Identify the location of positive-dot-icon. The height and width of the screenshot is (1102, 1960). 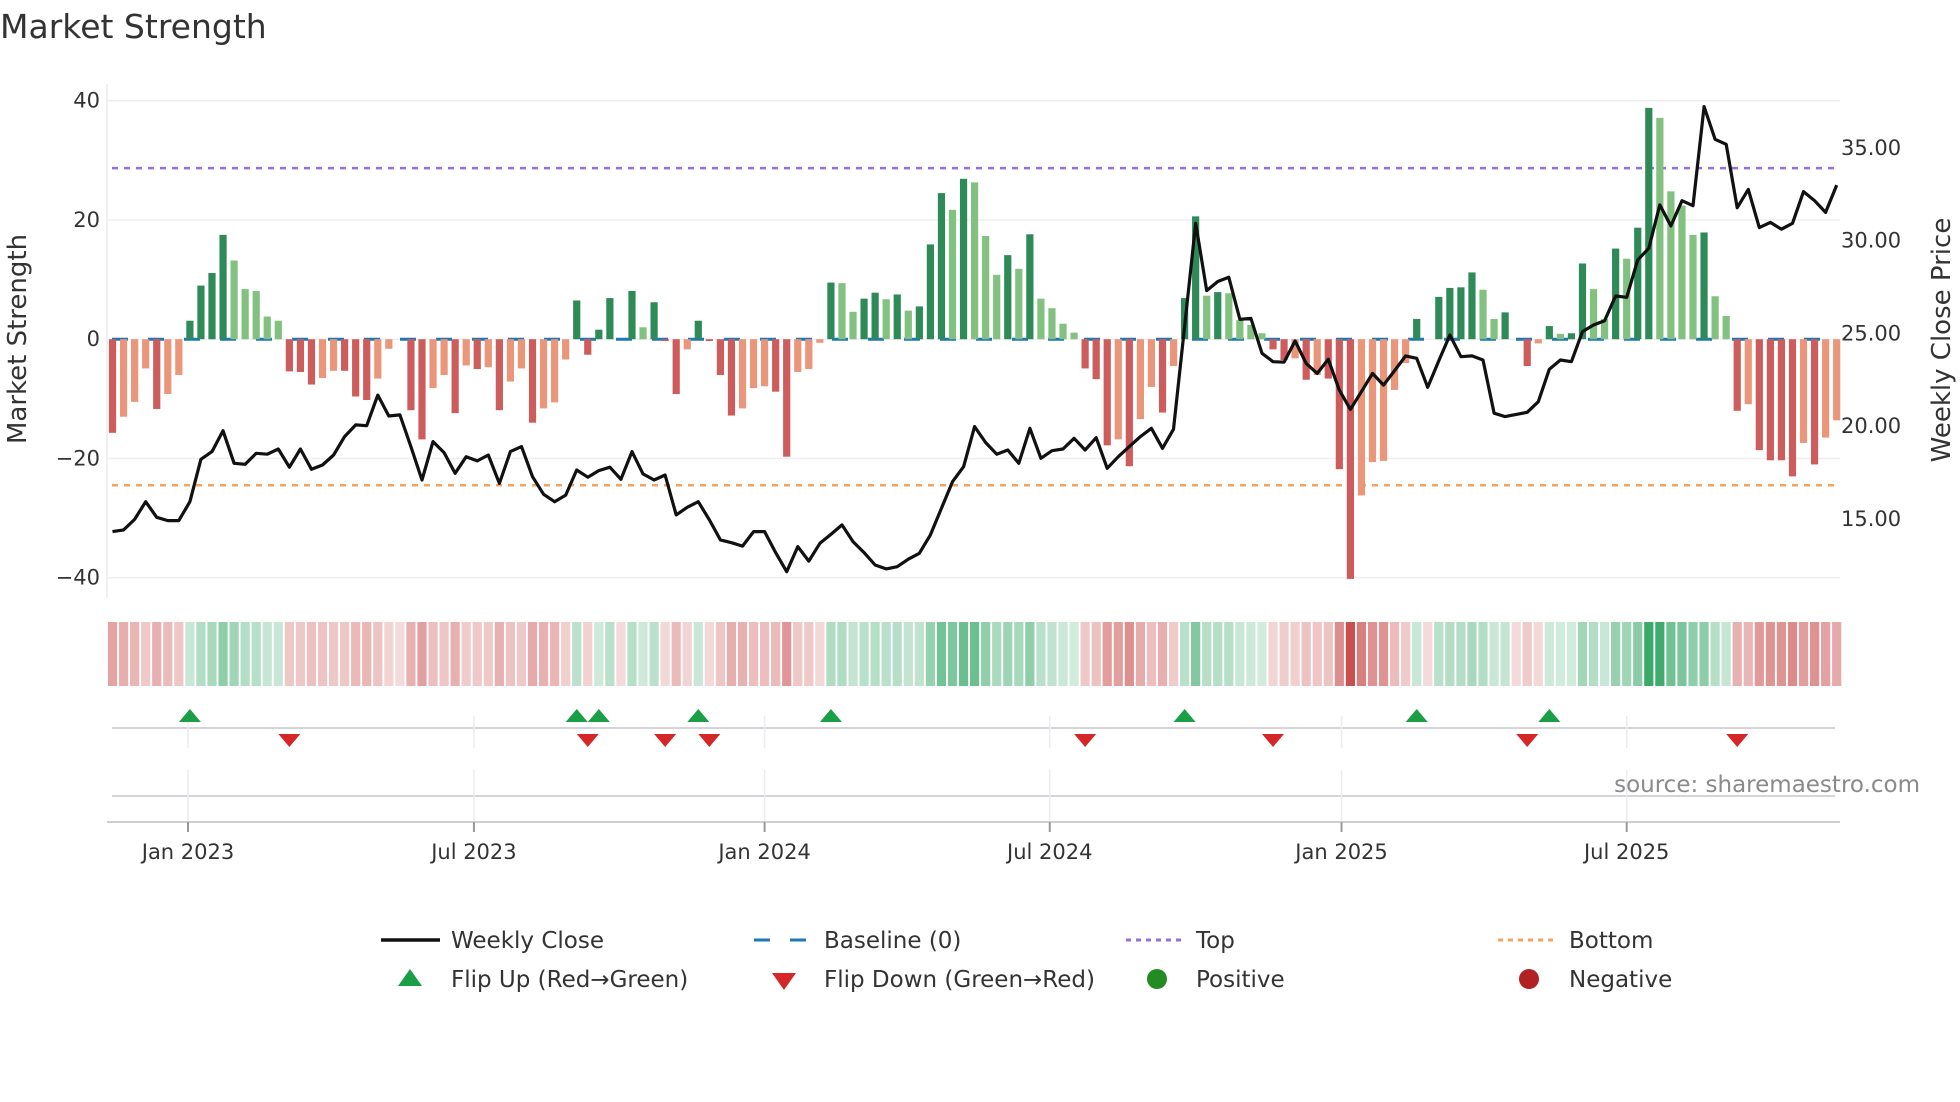
(1157, 979).